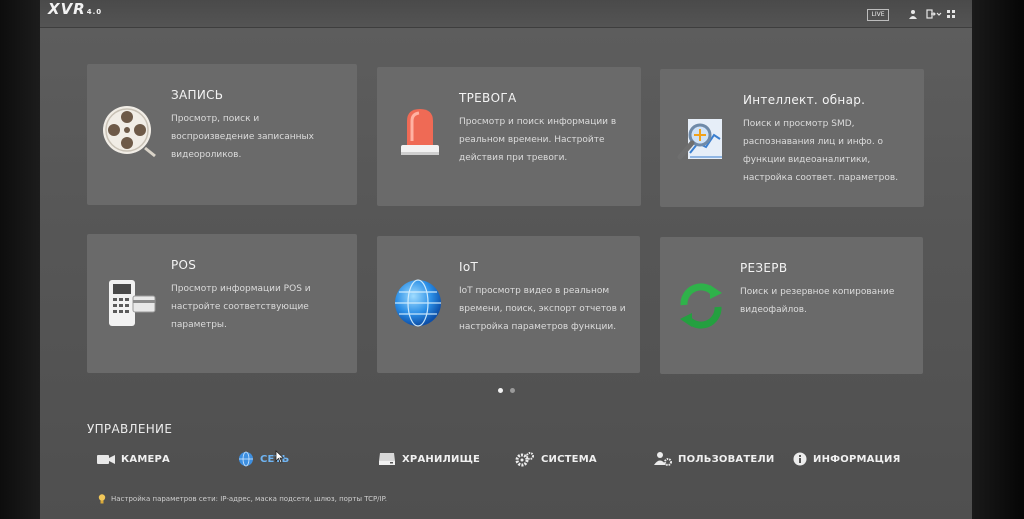 This screenshot has width=1024, height=519. I want to click on live-button: LIVE, so click(878, 15).